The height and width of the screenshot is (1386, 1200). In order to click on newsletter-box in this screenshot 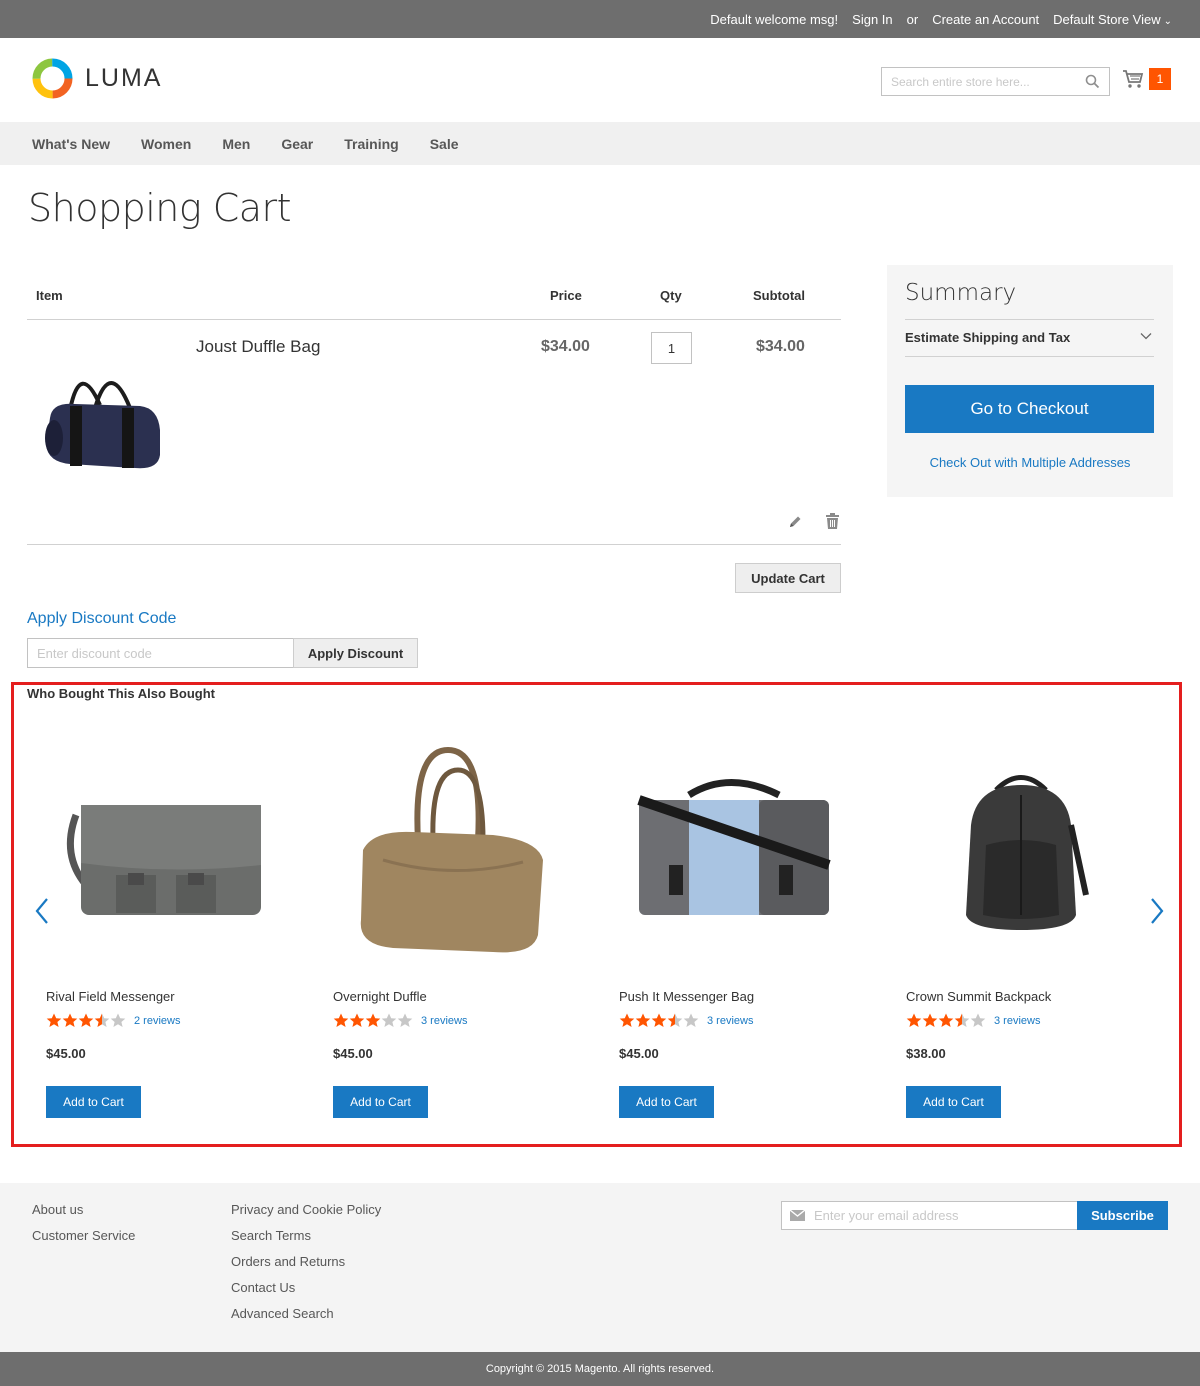, I will do `click(929, 1215)`.